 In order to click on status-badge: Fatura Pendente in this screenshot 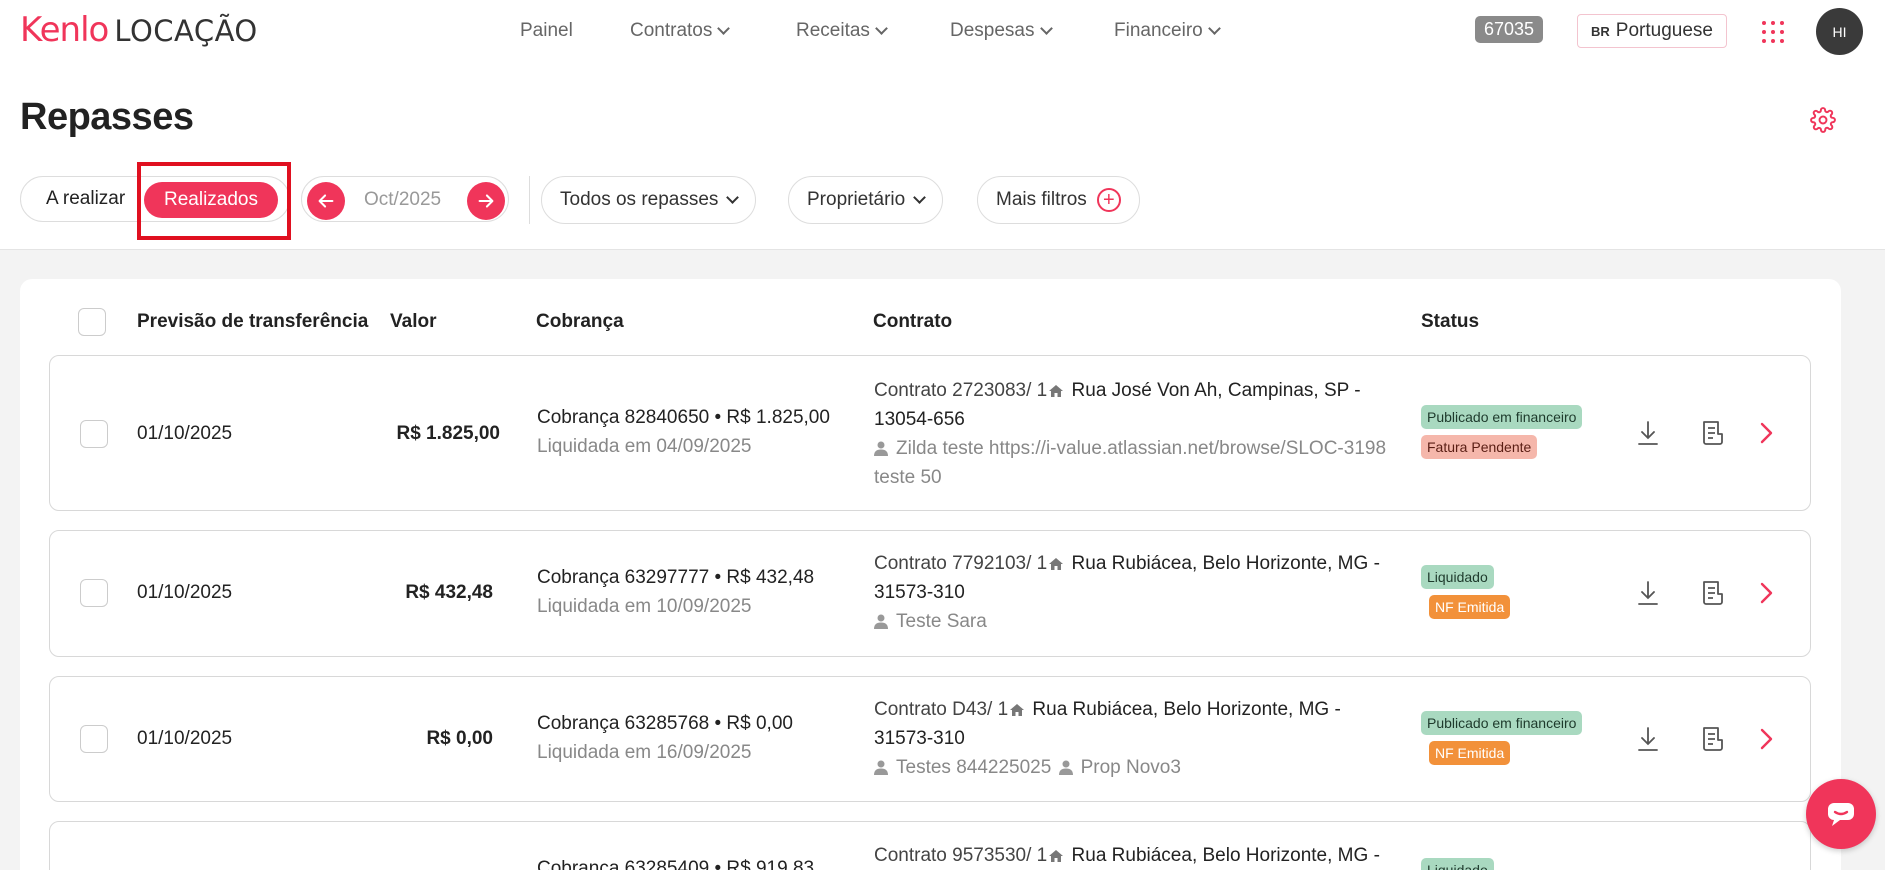, I will do `click(1479, 447)`.